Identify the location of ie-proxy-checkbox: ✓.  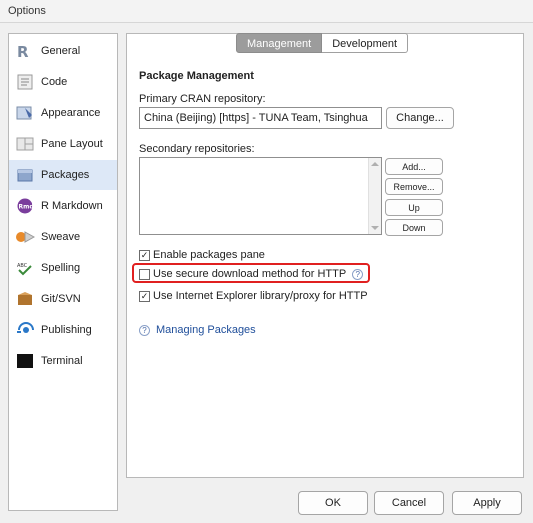
(144, 296).